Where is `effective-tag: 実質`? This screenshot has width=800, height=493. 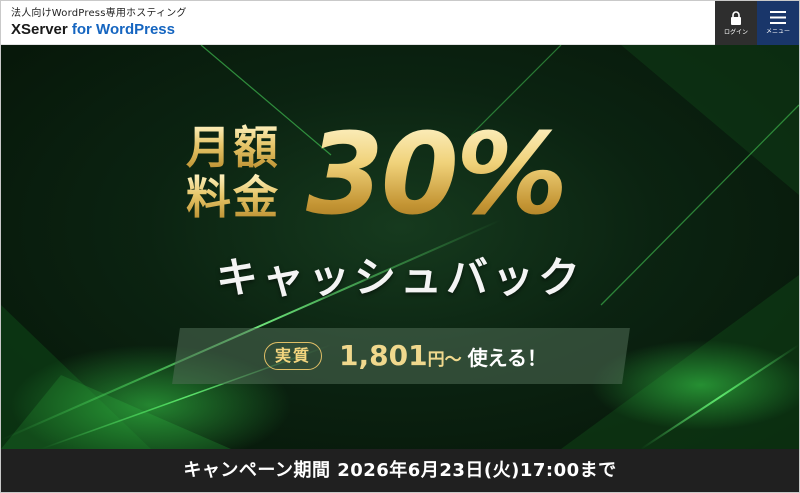 effective-tag: 実質 is located at coordinates (293, 356).